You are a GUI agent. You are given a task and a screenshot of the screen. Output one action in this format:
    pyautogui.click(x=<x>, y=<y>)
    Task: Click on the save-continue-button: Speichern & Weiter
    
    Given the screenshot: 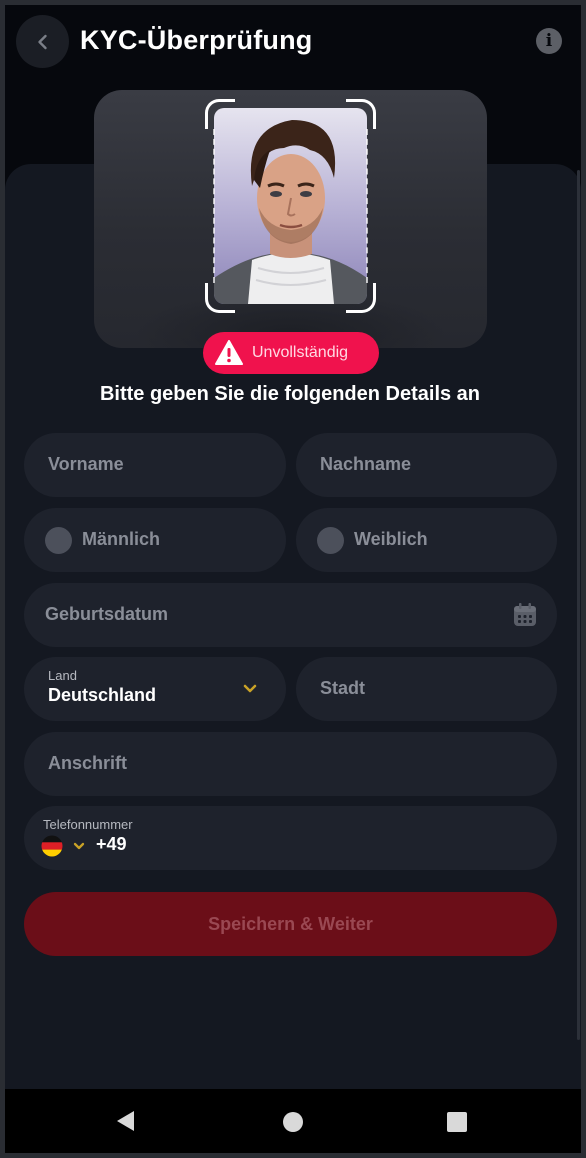 What is the action you would take?
    pyautogui.click(x=290, y=924)
    